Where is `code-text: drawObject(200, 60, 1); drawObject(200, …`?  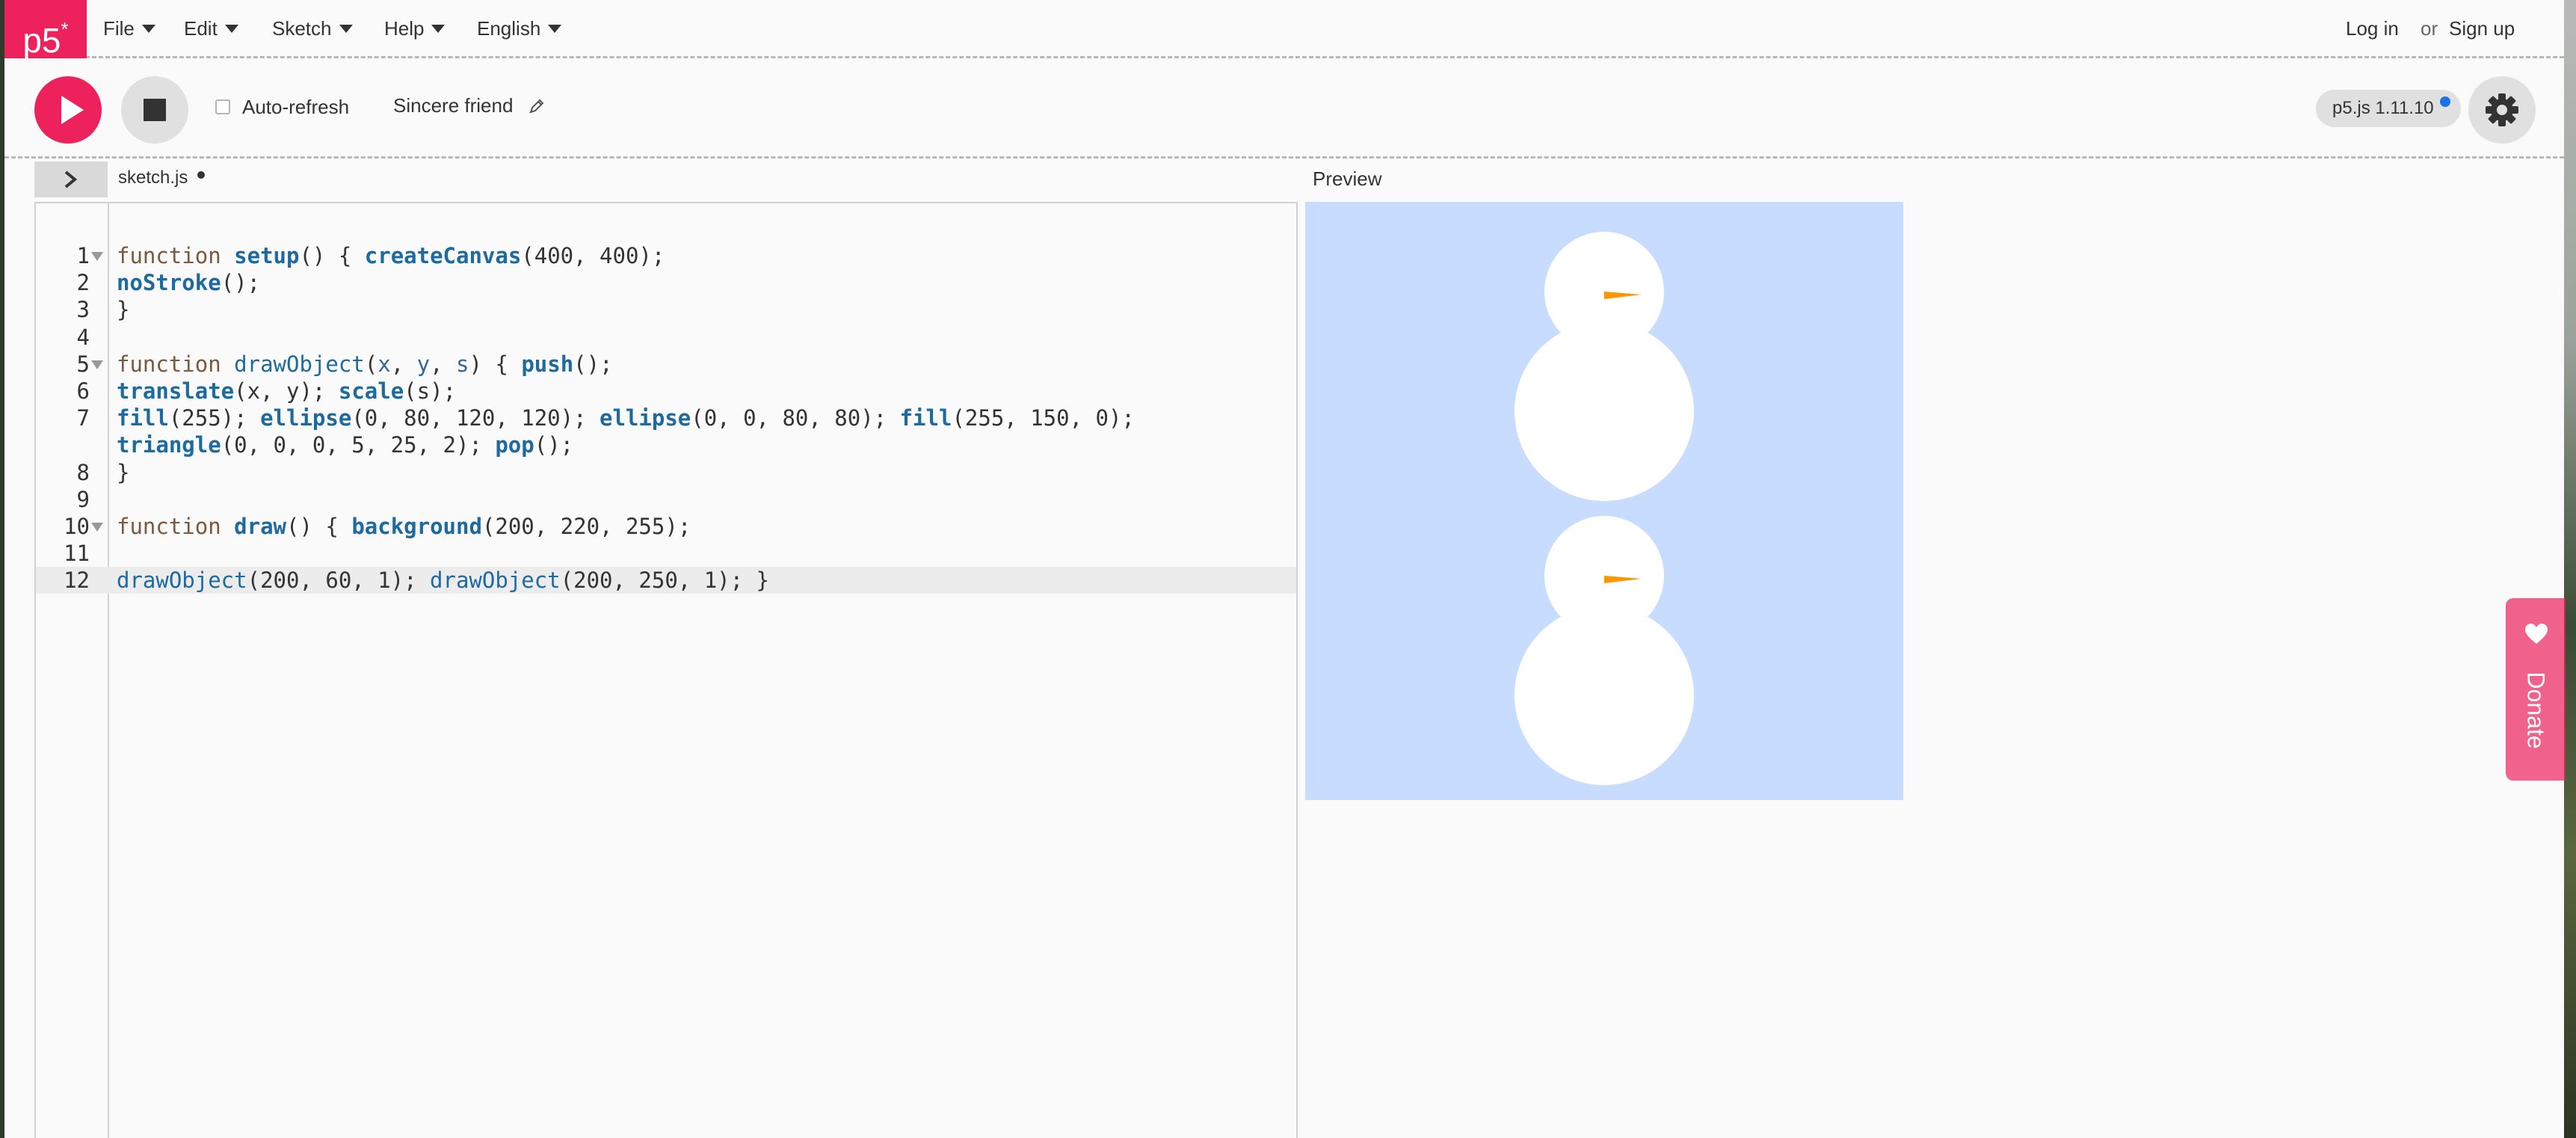
code-text: drawObject(200, 60, 1); drawObject(200, … is located at coordinates (443, 581).